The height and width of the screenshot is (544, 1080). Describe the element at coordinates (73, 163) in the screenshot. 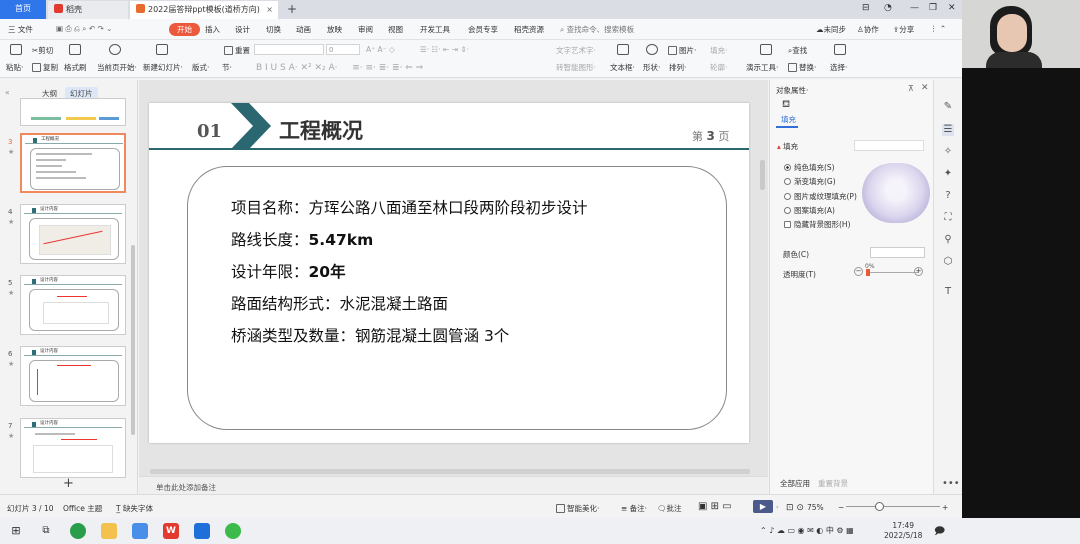

I see `thumbnail-slide-3: 工程概况` at that location.